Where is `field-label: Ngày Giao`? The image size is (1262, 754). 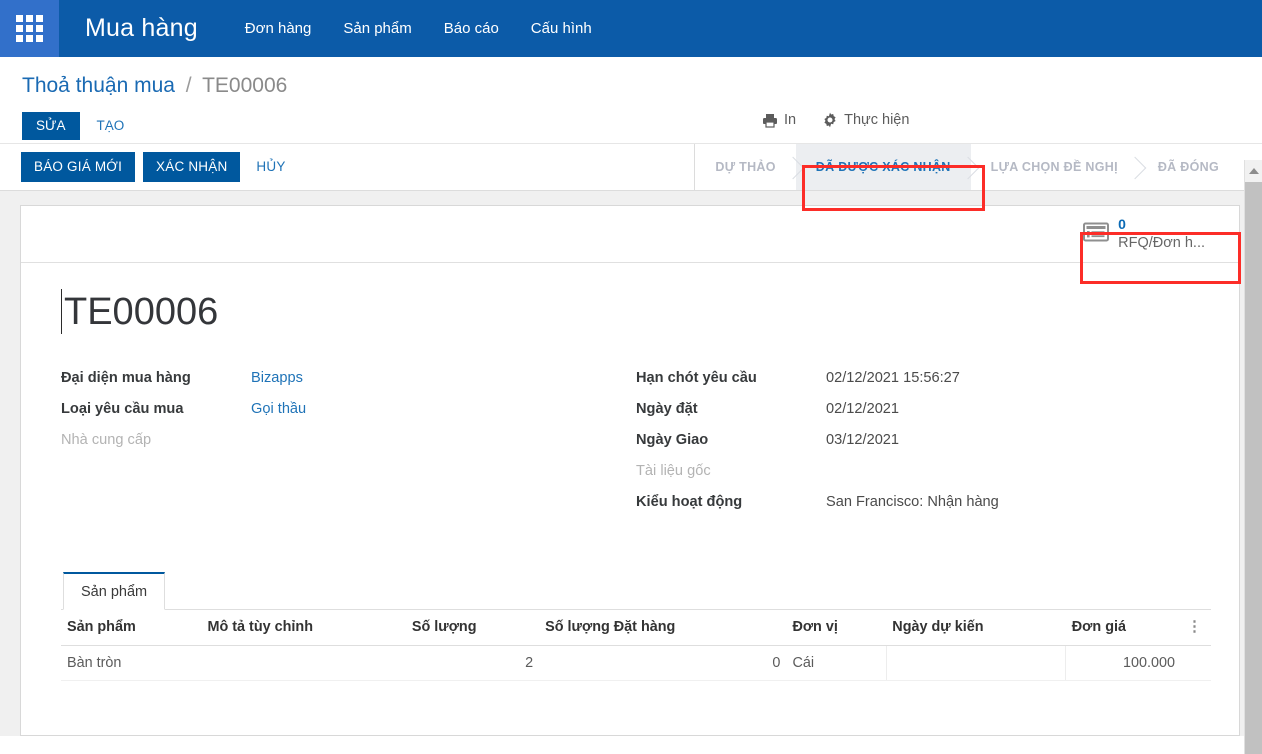
field-label: Ngày Giao is located at coordinates (672, 440).